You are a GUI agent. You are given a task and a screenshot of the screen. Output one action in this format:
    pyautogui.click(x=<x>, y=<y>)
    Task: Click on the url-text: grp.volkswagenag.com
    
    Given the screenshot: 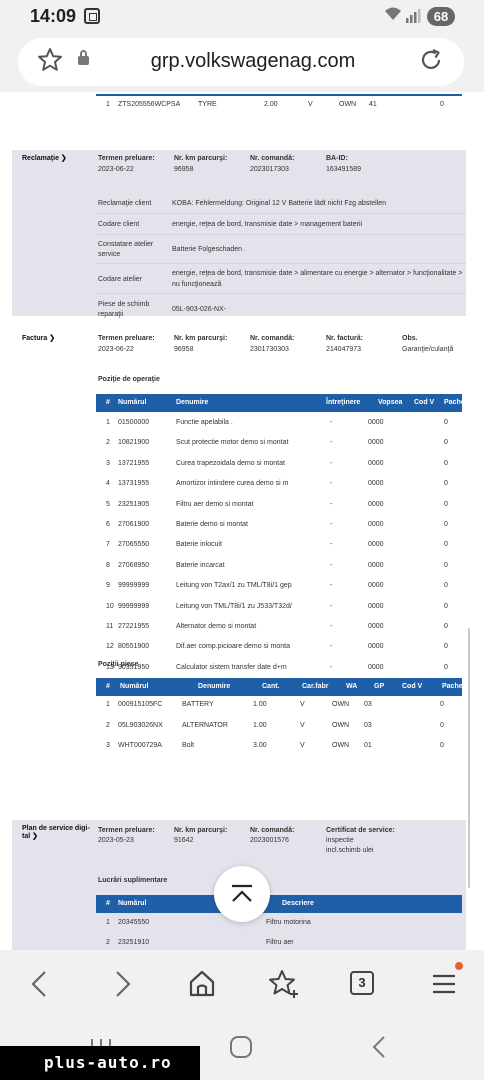 What is the action you would take?
    pyautogui.click(x=253, y=61)
    